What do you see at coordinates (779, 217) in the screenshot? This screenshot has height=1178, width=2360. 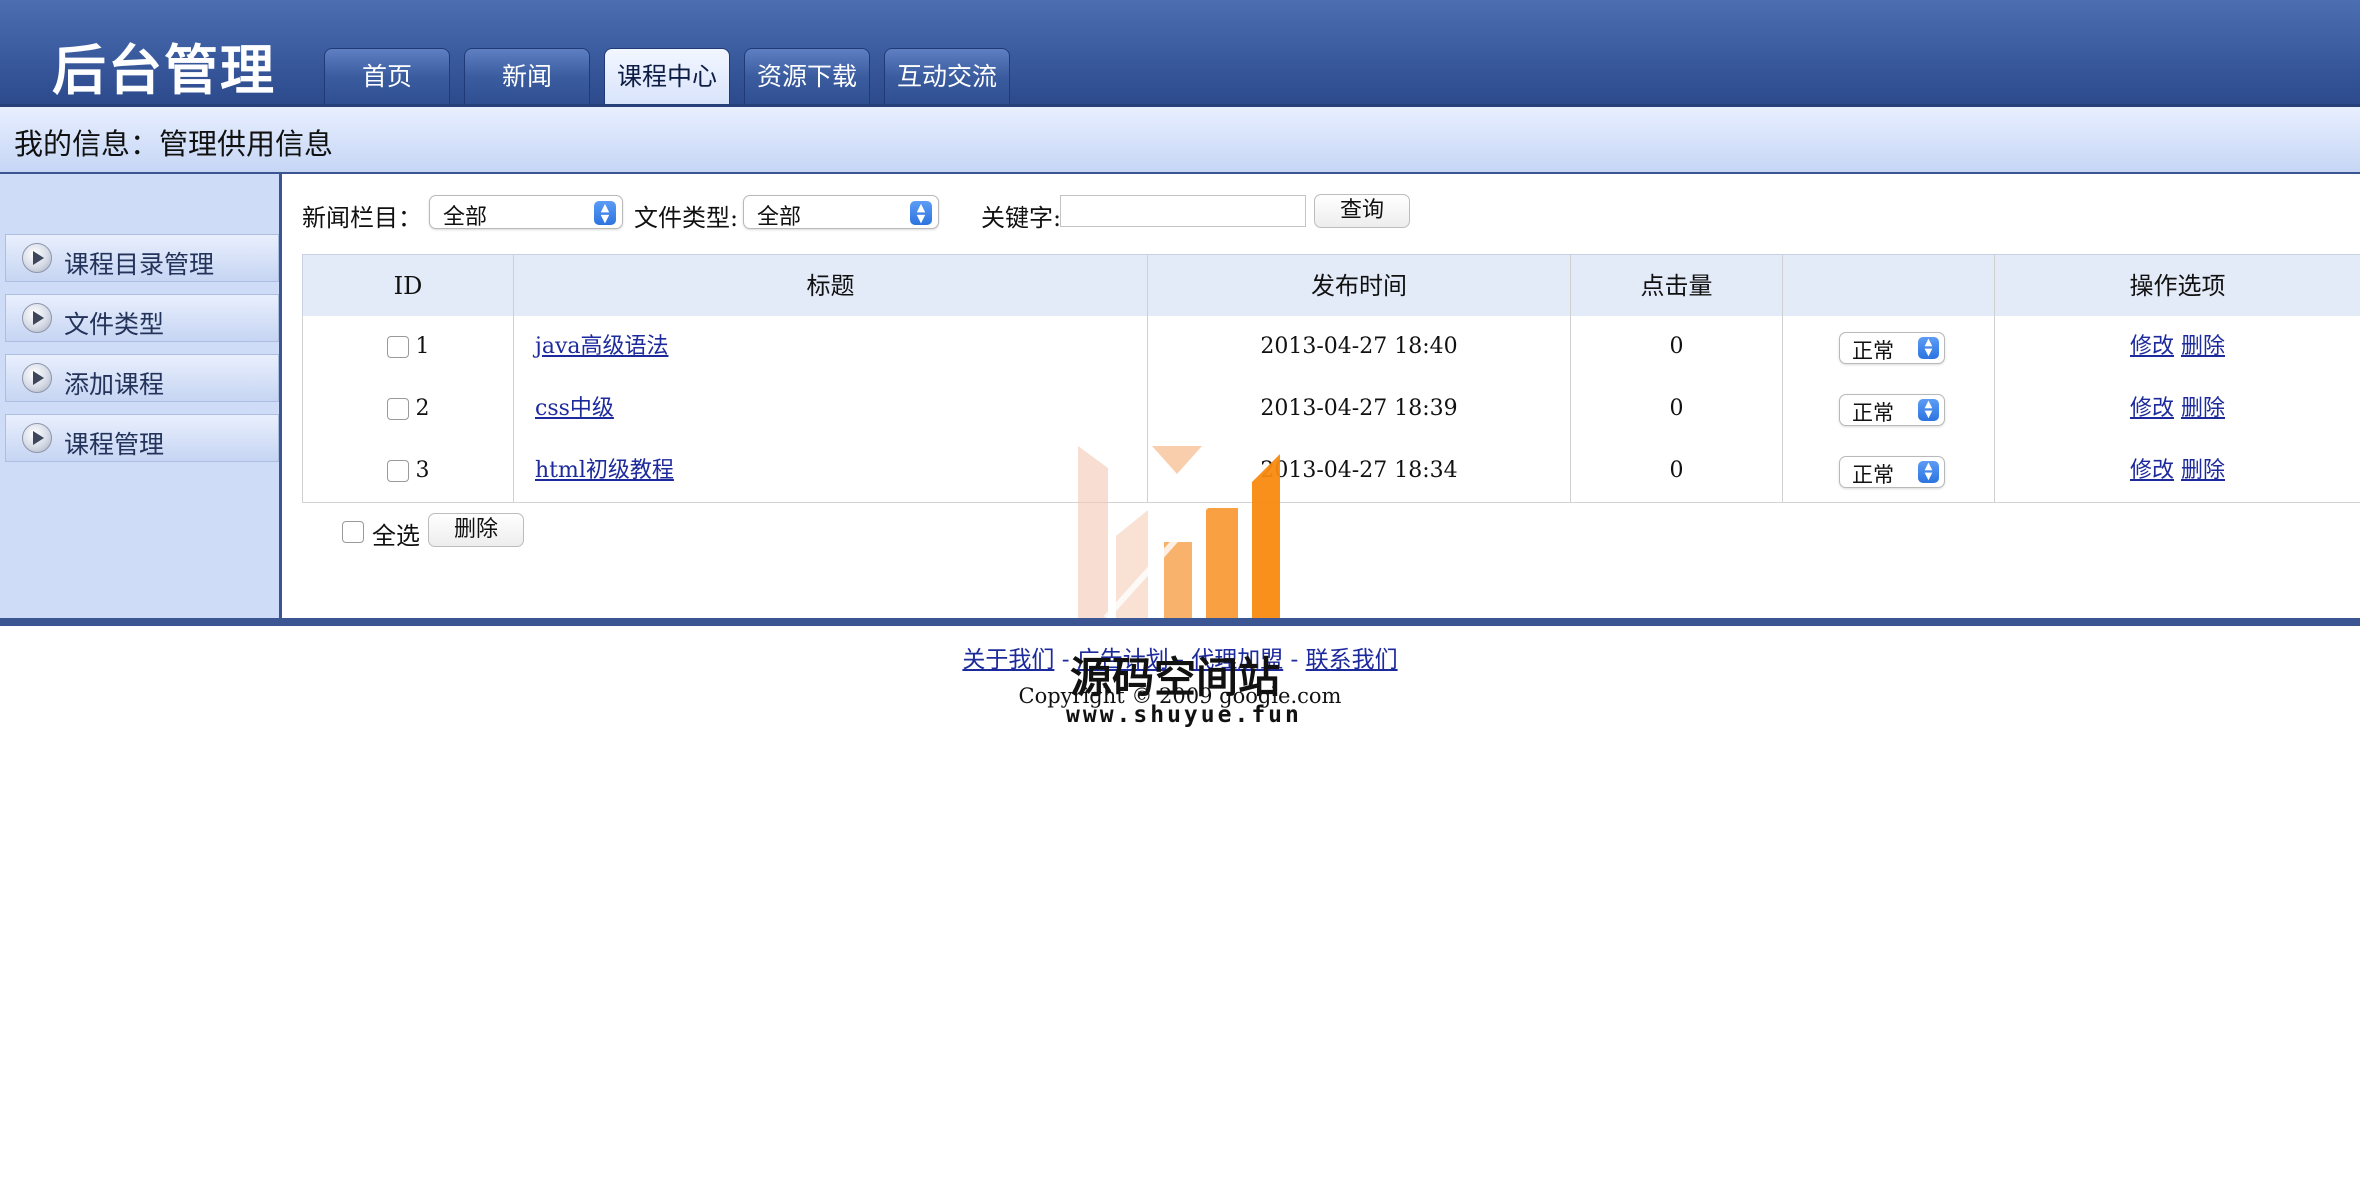 I see `file-type-value: 全部` at bounding box center [779, 217].